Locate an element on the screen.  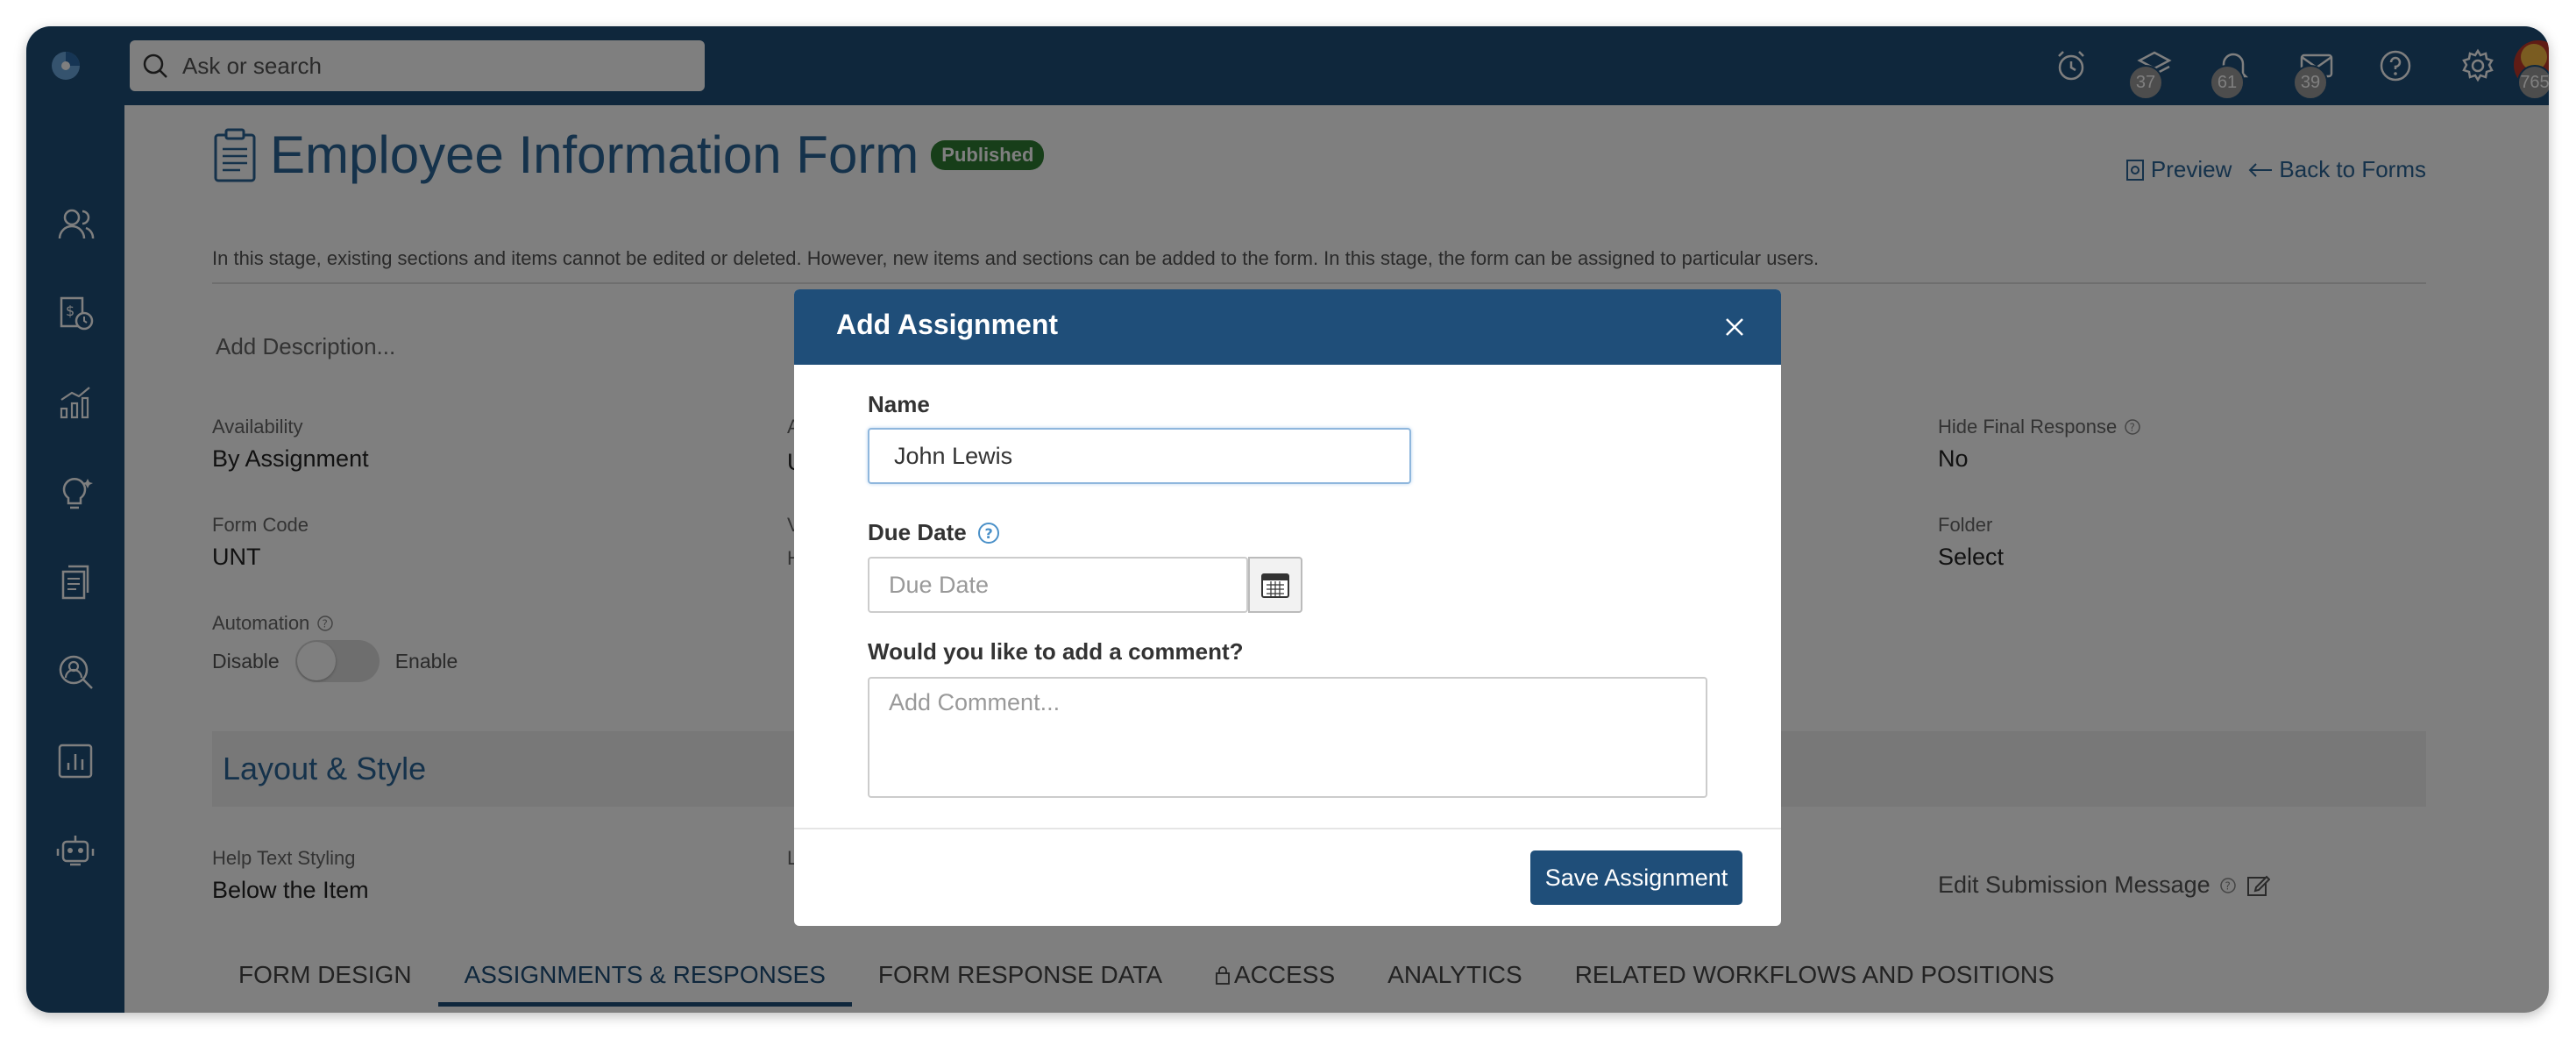
name-label: Name is located at coordinates (899, 404).